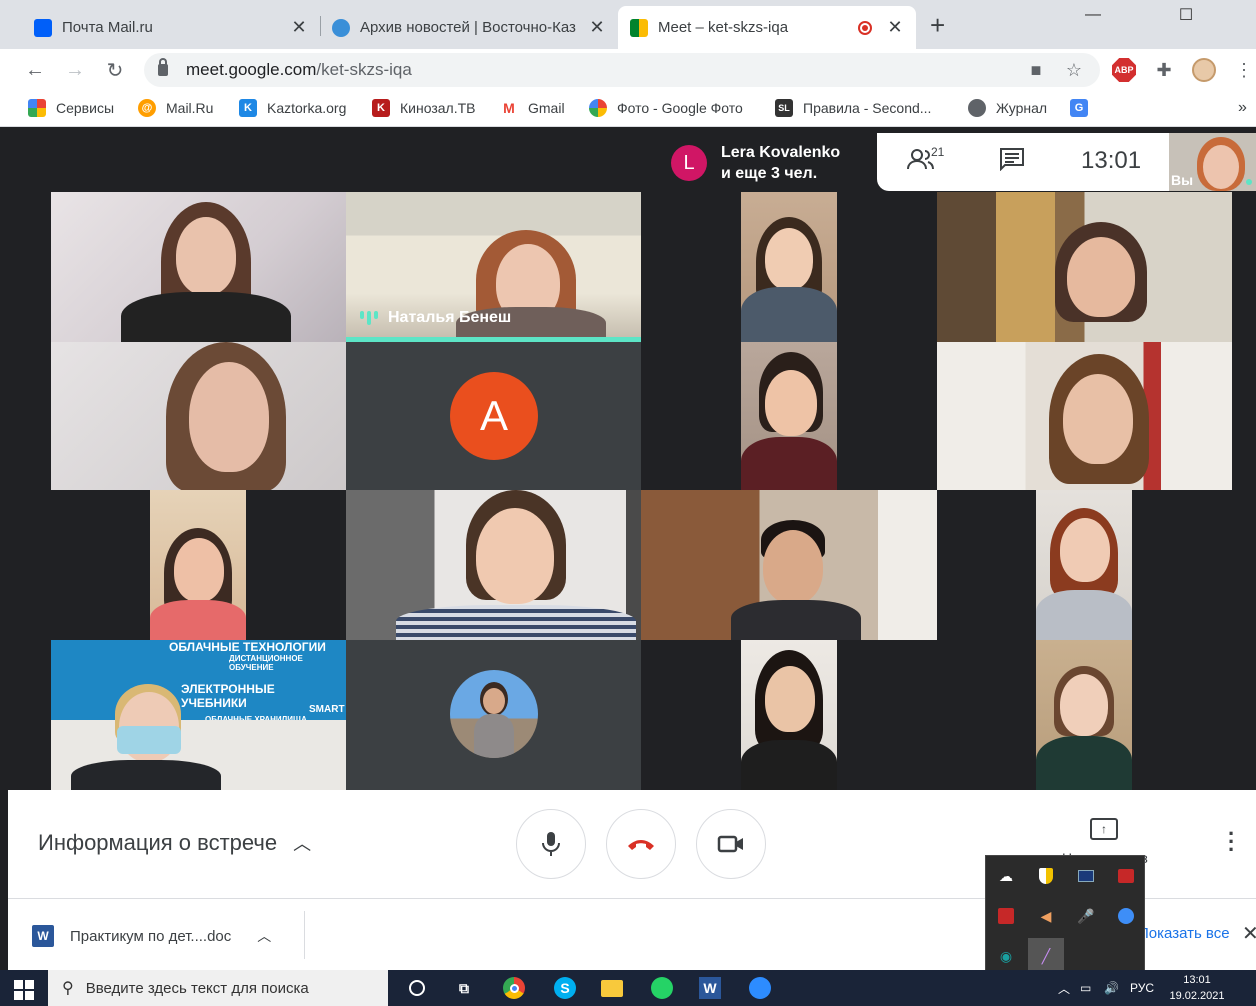  I want to click on bookmark-kaztorka: K Kaztorka.org, so click(292, 108).